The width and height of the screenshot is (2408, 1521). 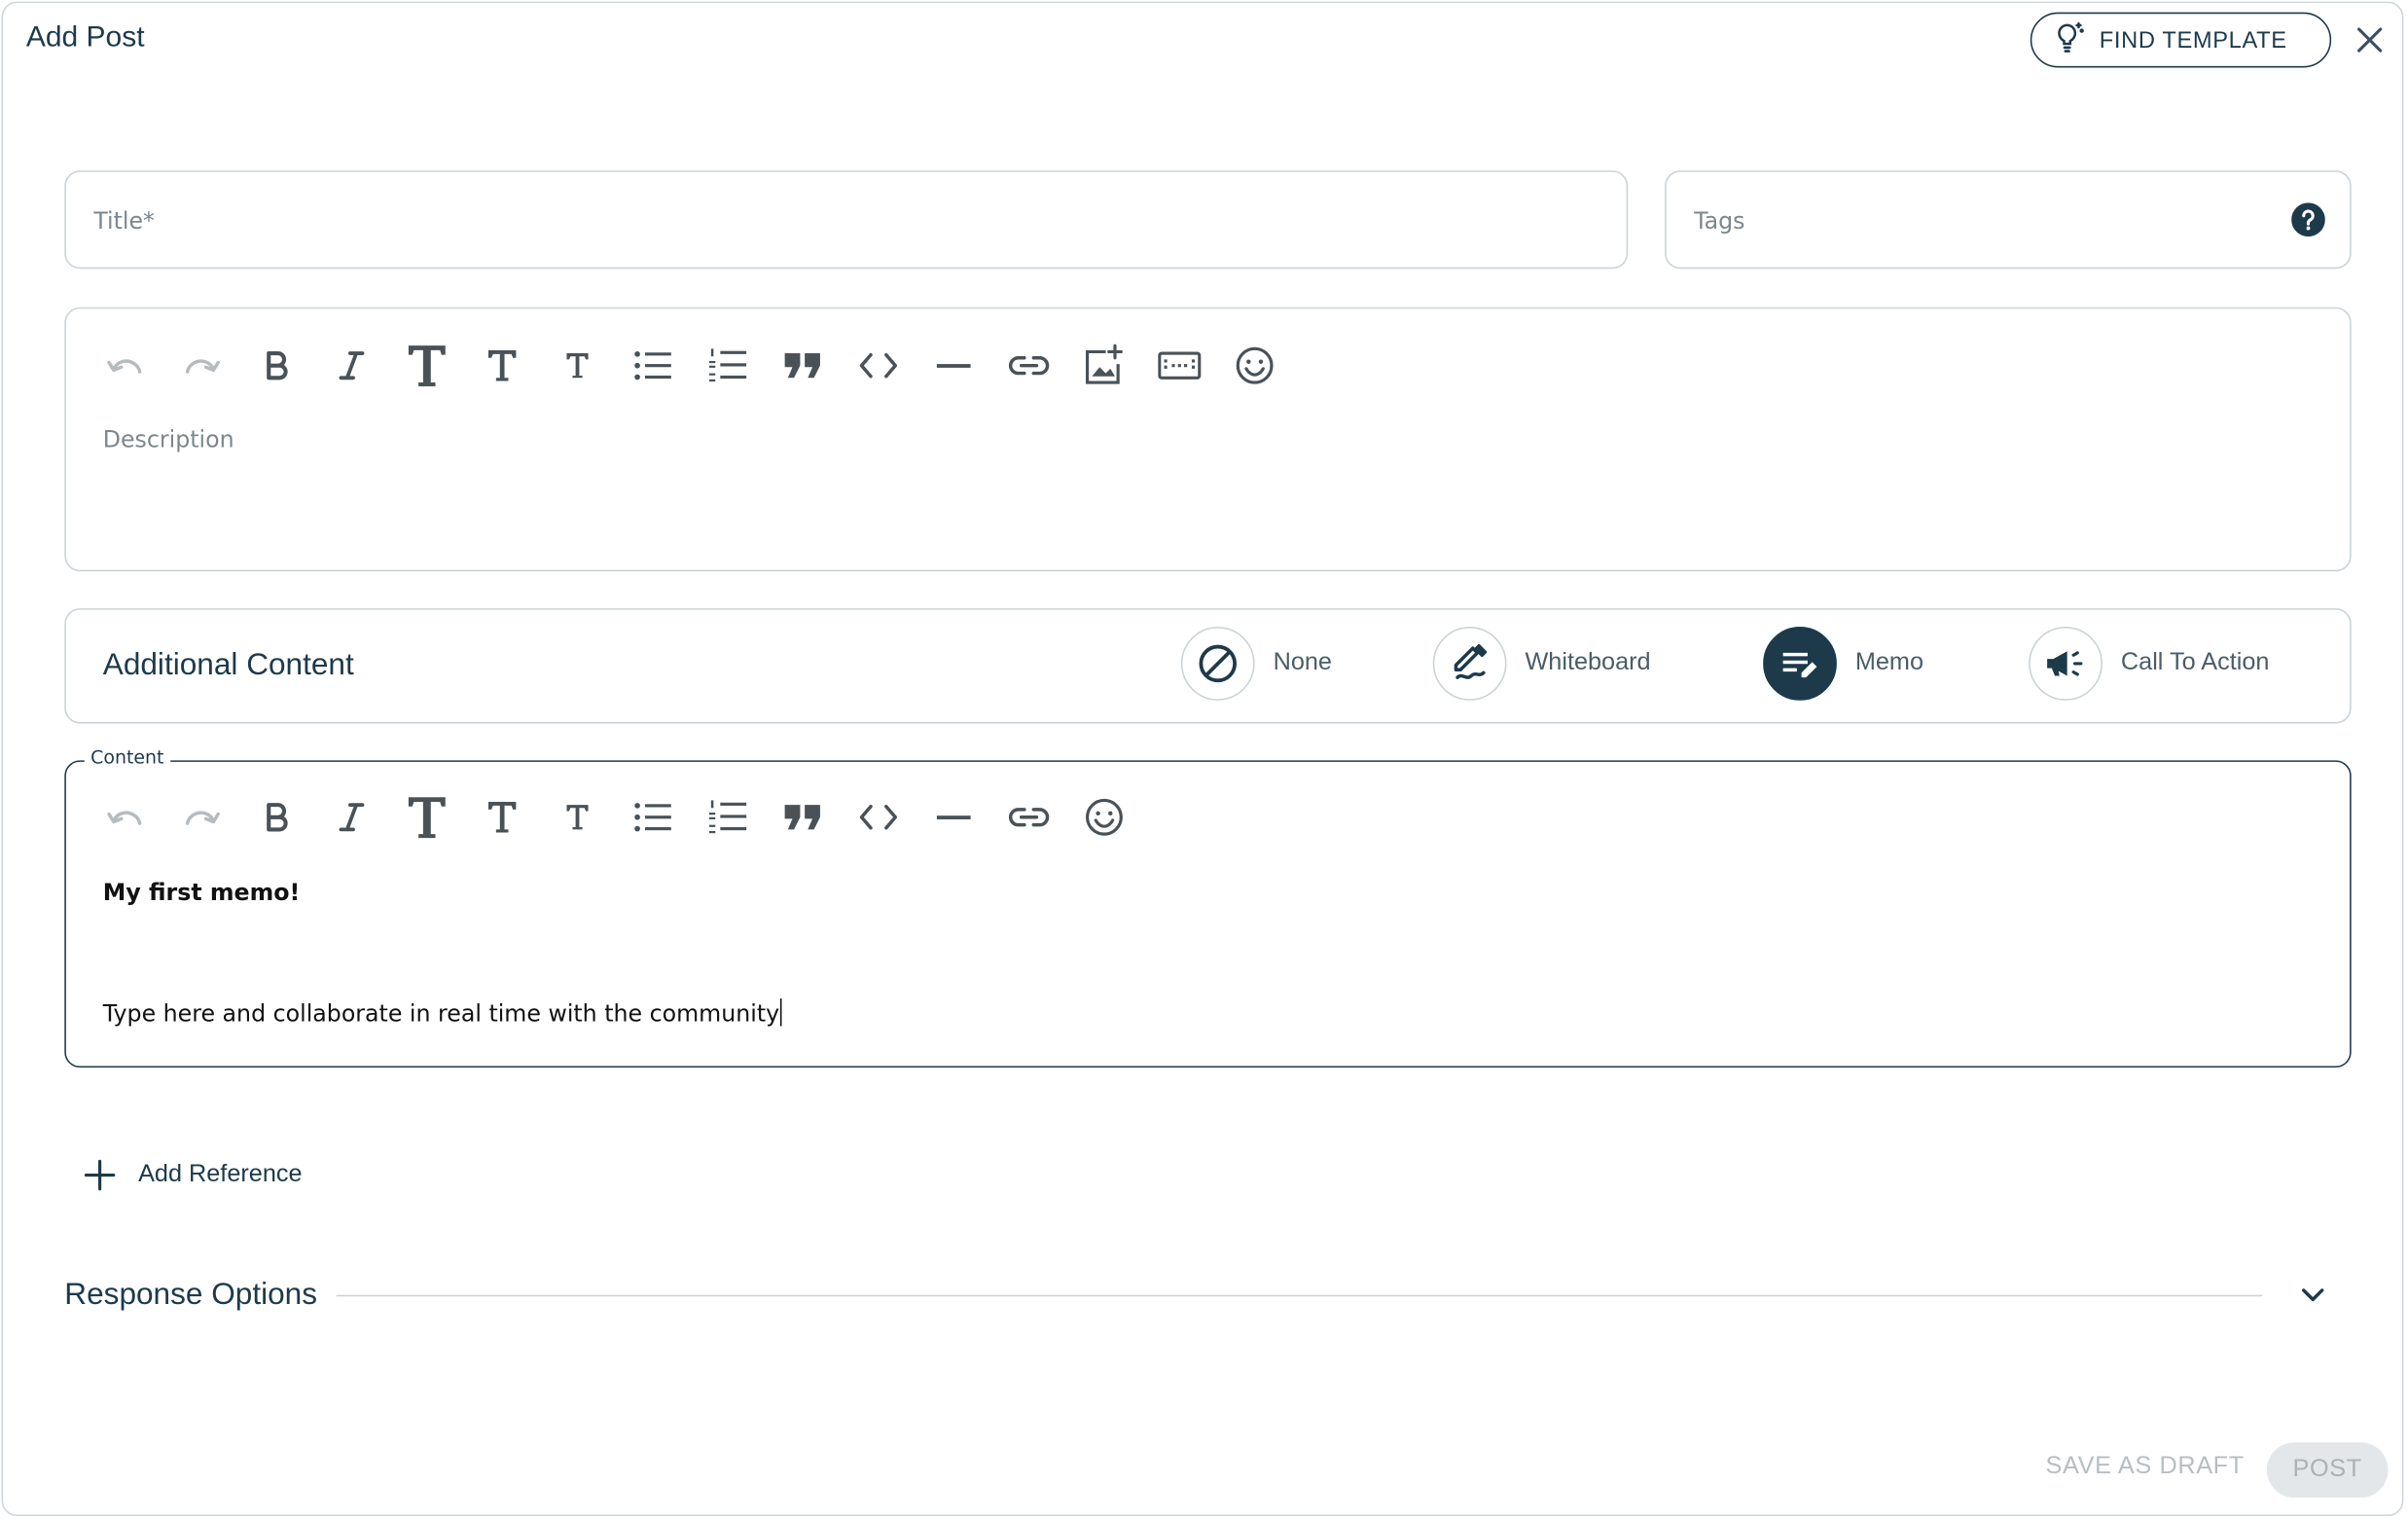 I want to click on response-options-toggle: Response Options, so click(x=1207, y=1295).